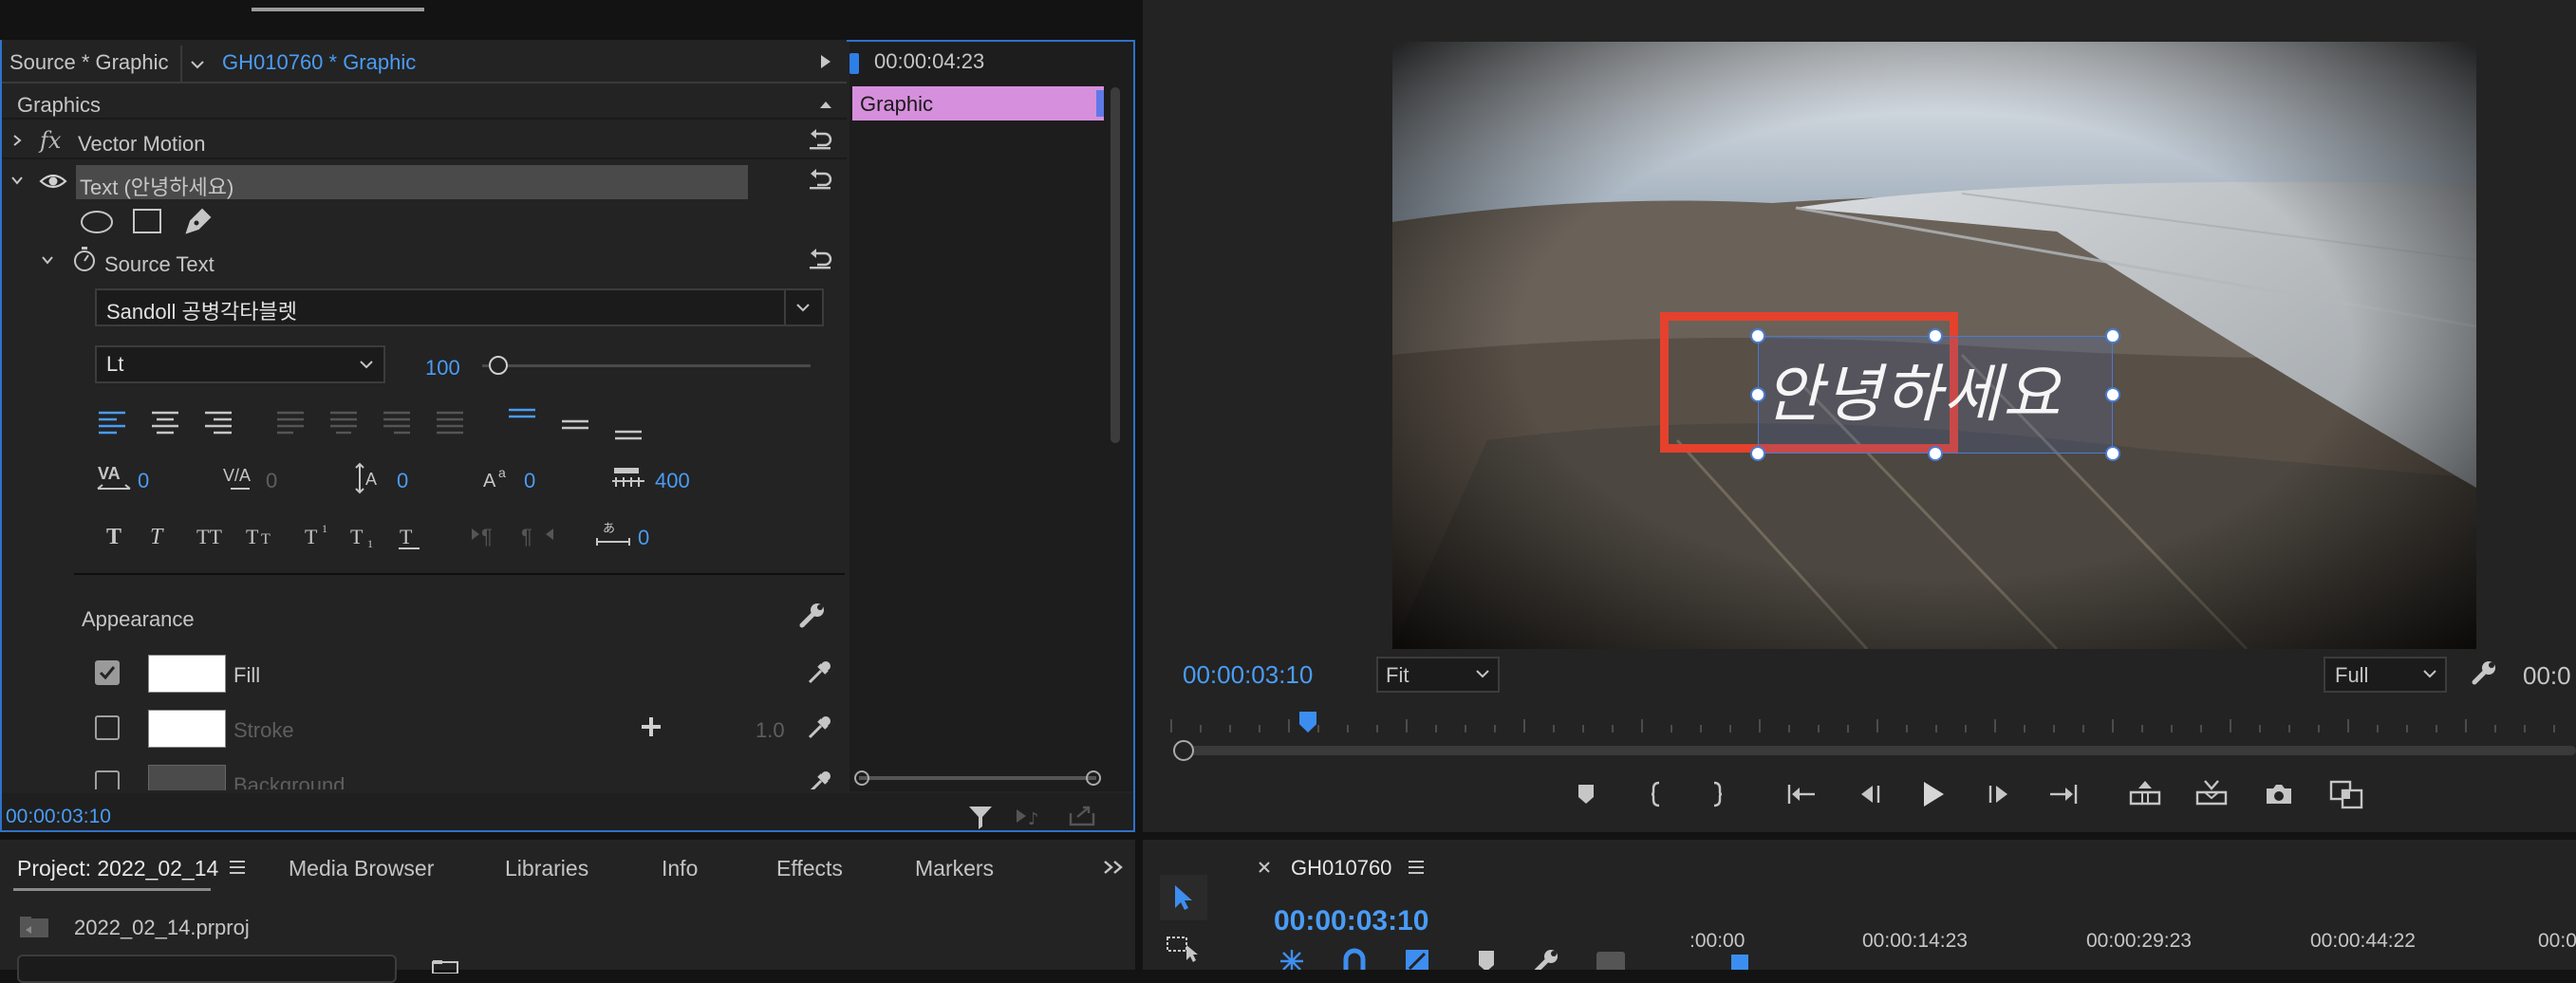  I want to click on stopwatch-icon, so click(85, 259).